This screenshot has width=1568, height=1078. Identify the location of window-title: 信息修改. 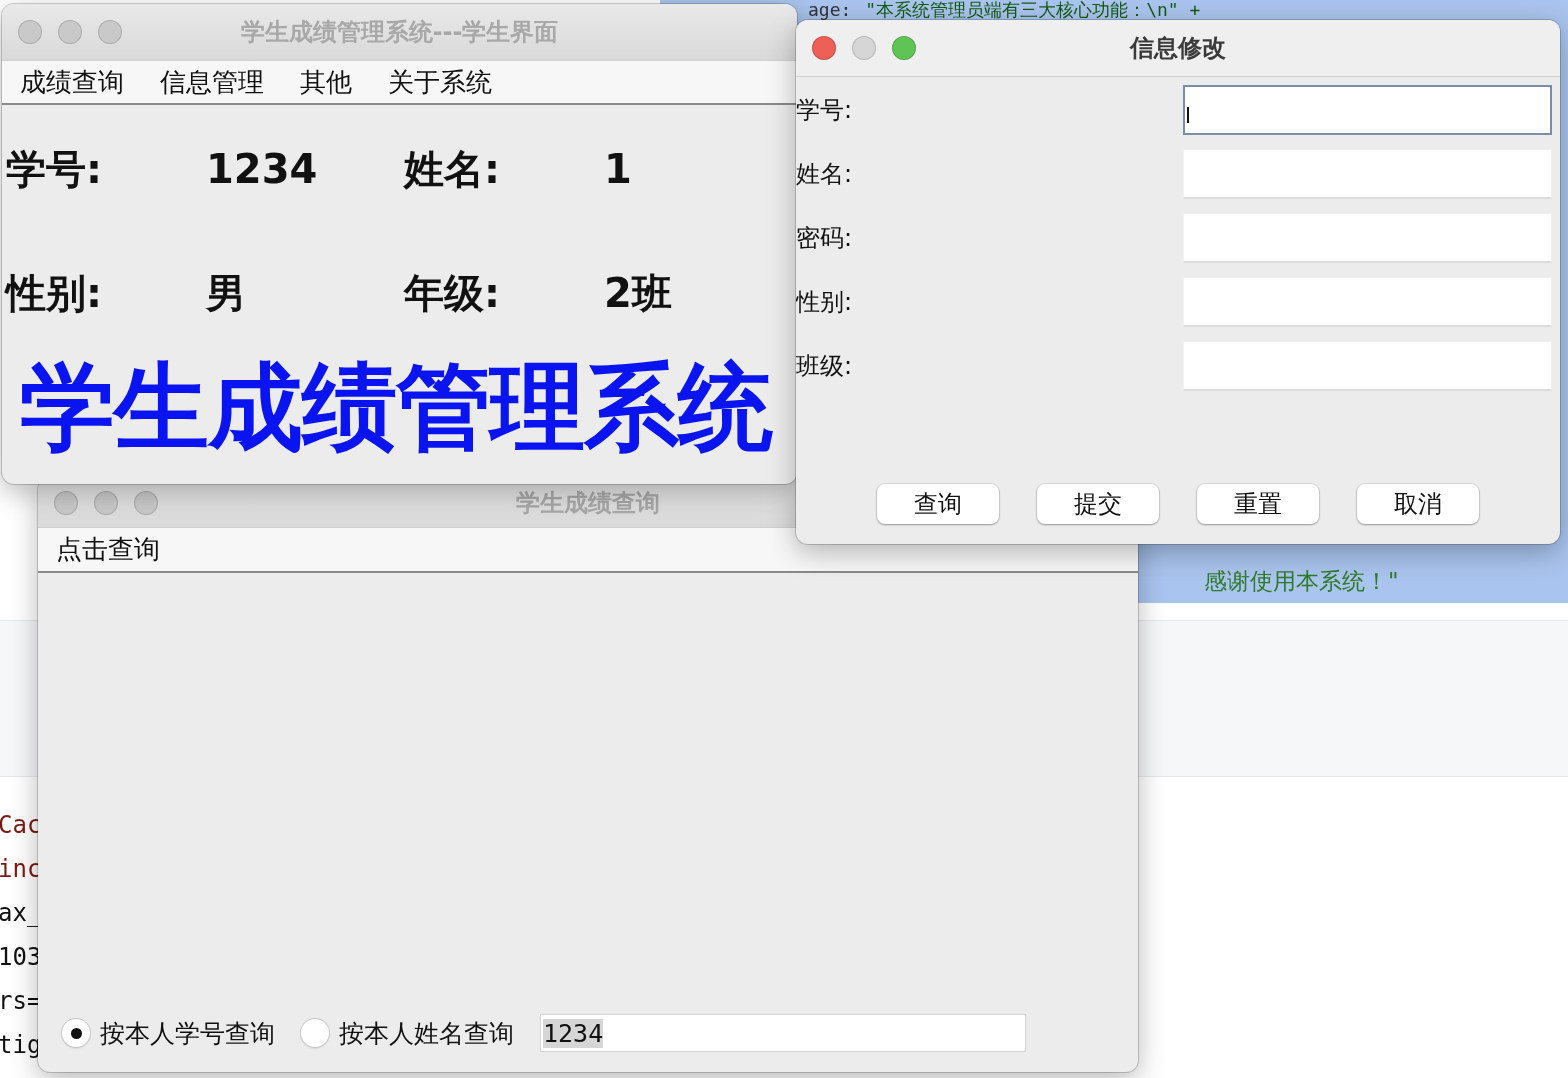
(1178, 48).